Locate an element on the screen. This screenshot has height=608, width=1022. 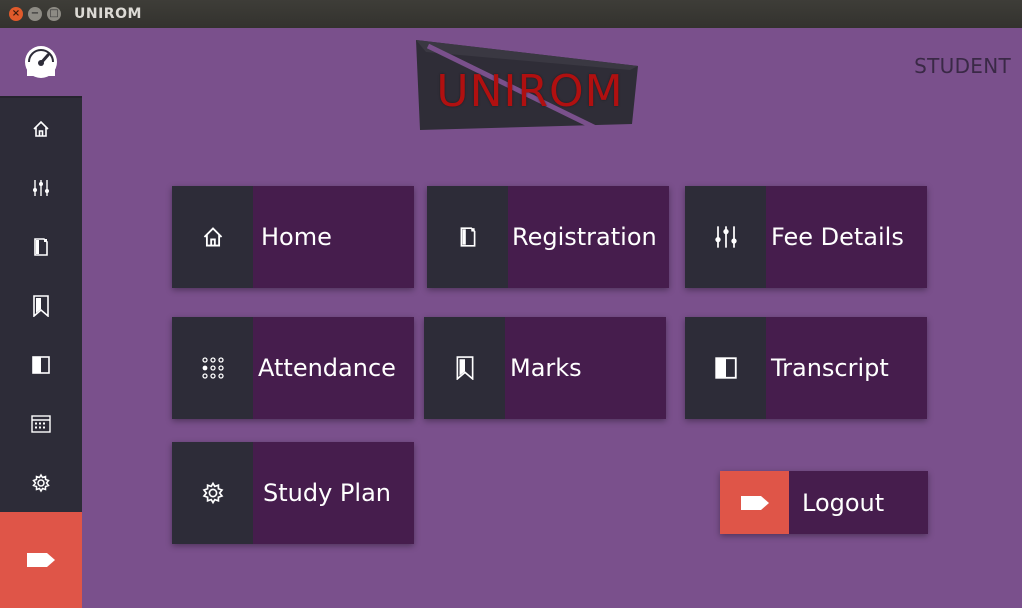
window-maximize-button: □ is located at coordinates (54, 14).